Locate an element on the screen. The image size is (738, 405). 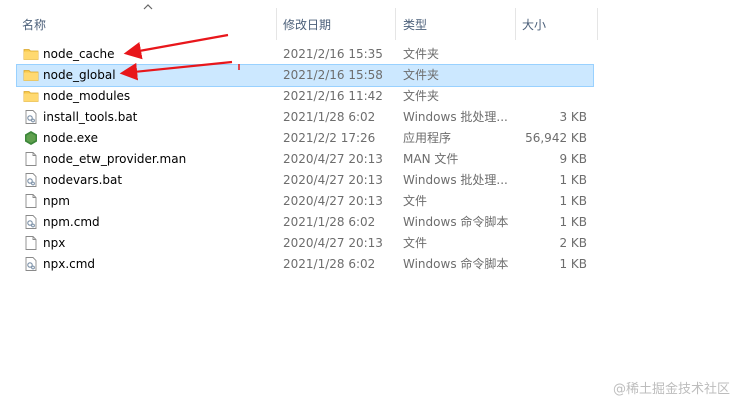
file-row: npm.cmd 2021/1/28 6:02 Windows 命令脚本 1 KB is located at coordinates (305, 222).